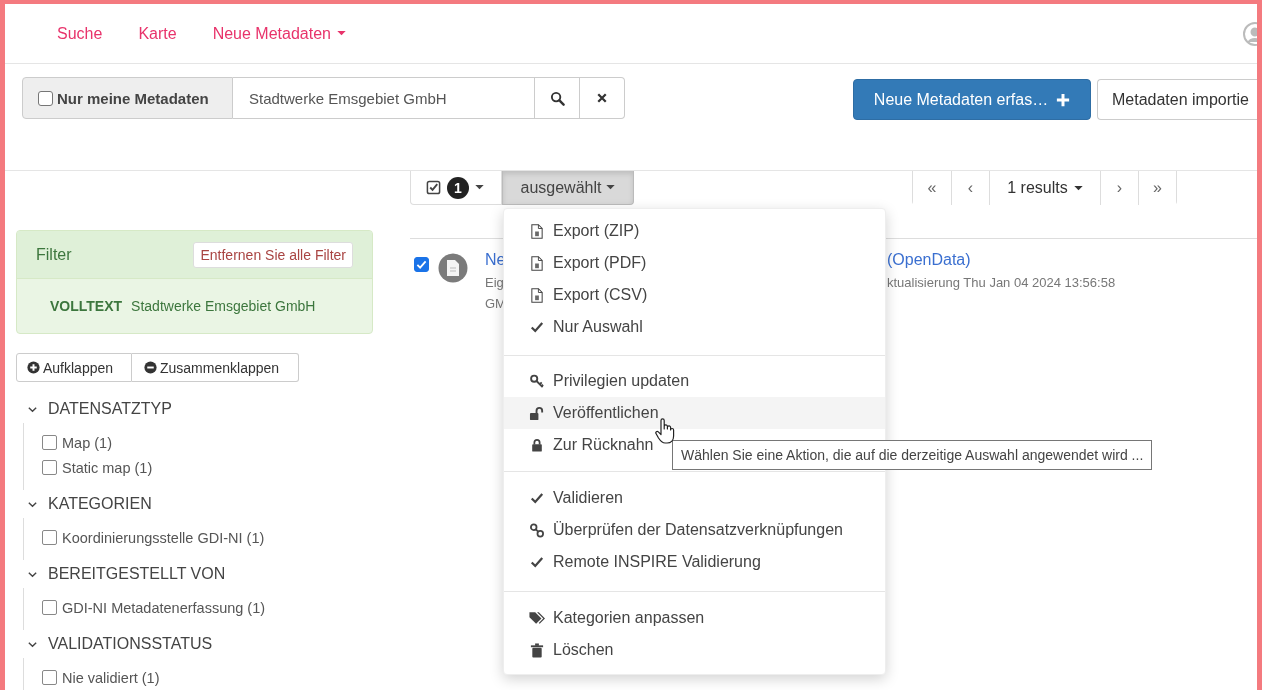 This screenshot has width=1262, height=690. I want to click on result-details: Eig, so click(495, 282).